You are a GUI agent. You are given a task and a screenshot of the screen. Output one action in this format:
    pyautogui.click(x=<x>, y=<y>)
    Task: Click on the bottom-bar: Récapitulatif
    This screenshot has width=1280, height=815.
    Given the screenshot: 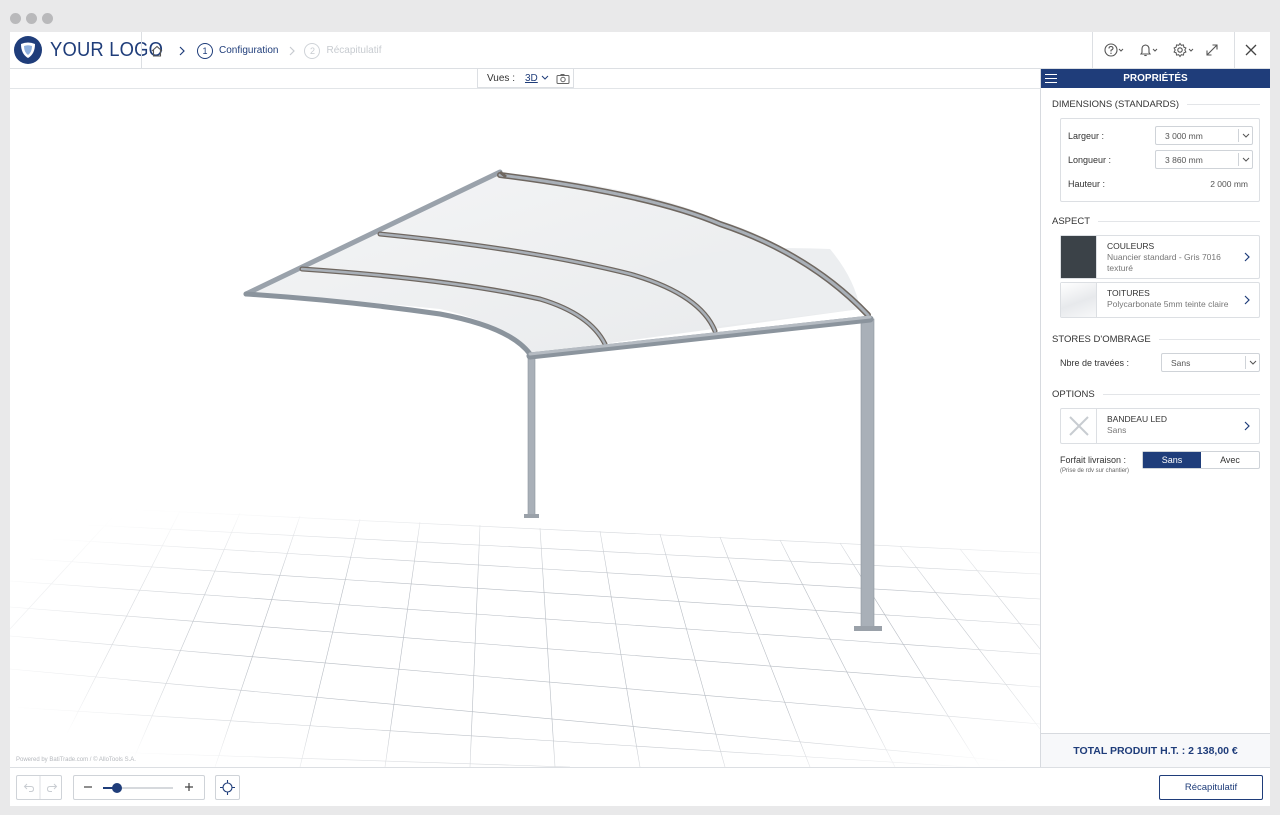 What is the action you would take?
    pyautogui.click(x=640, y=786)
    